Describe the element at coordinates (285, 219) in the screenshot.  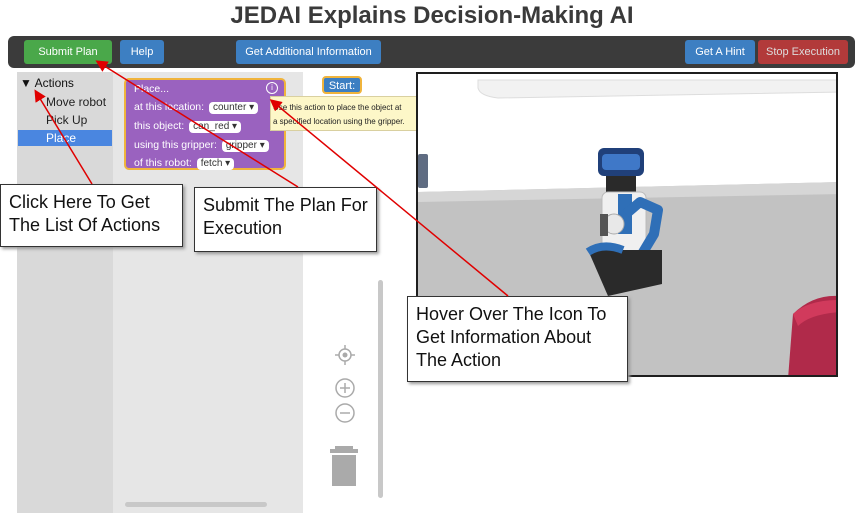
I see `callout-submit-plan: Submit The Plan For Execution` at that location.